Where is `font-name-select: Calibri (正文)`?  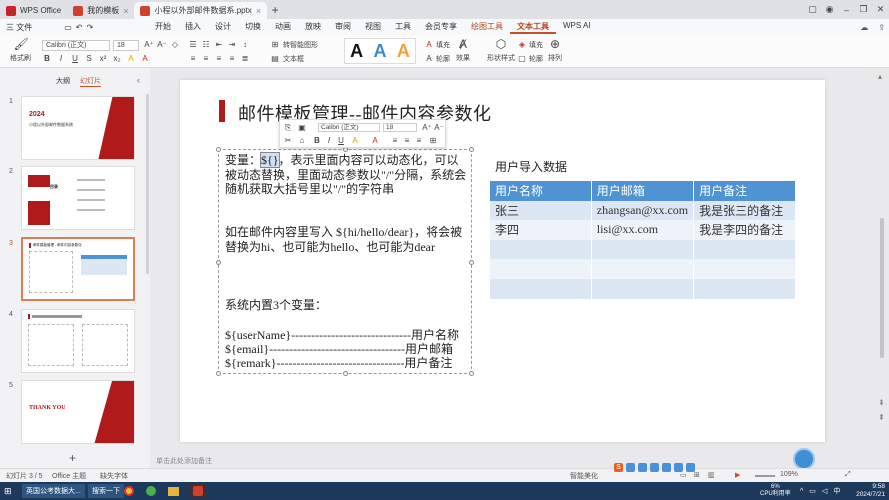
font-name-select: Calibri (正文) is located at coordinates (76, 45).